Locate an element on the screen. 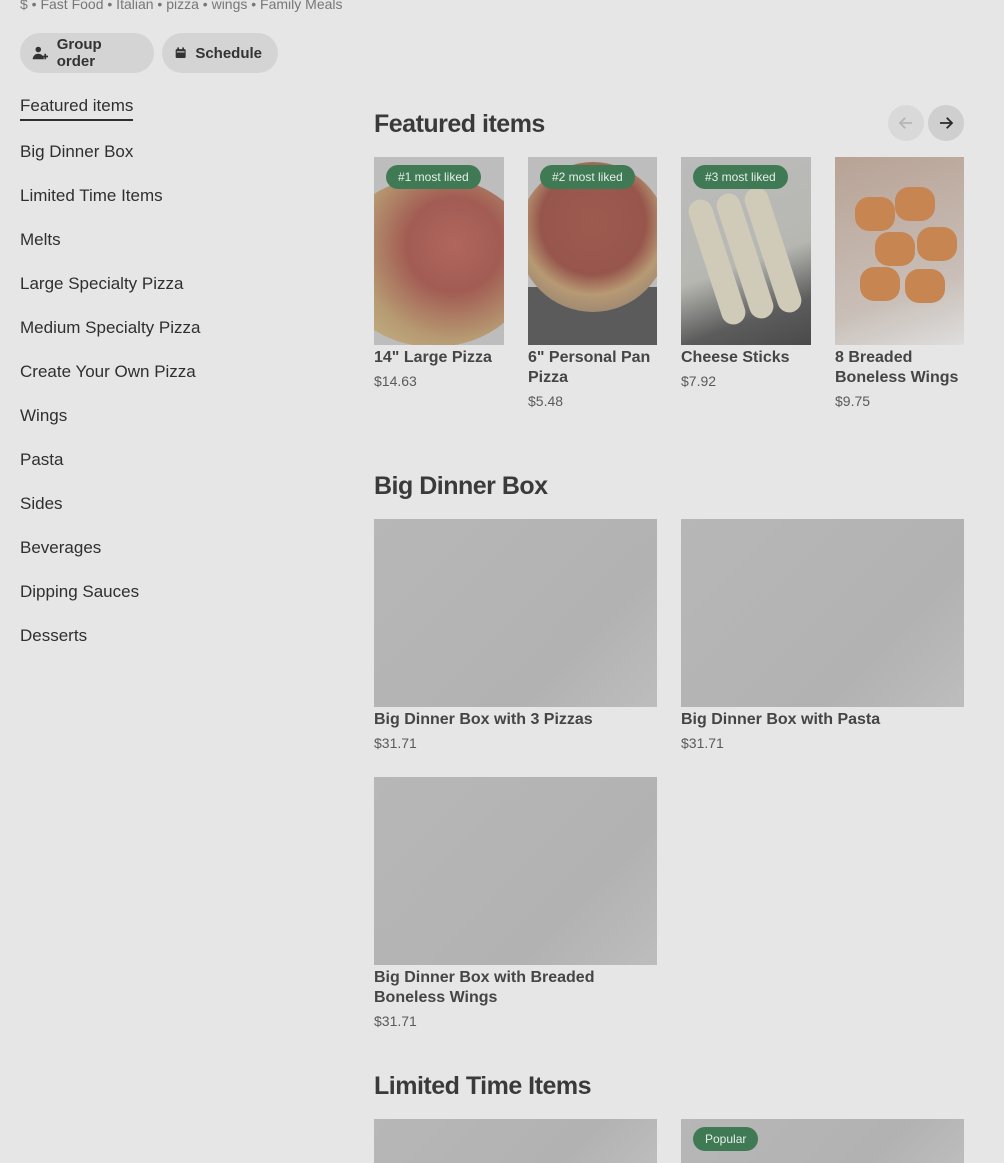 The image size is (1004, 1163). group-order-button: Group order is located at coordinates (87, 53).